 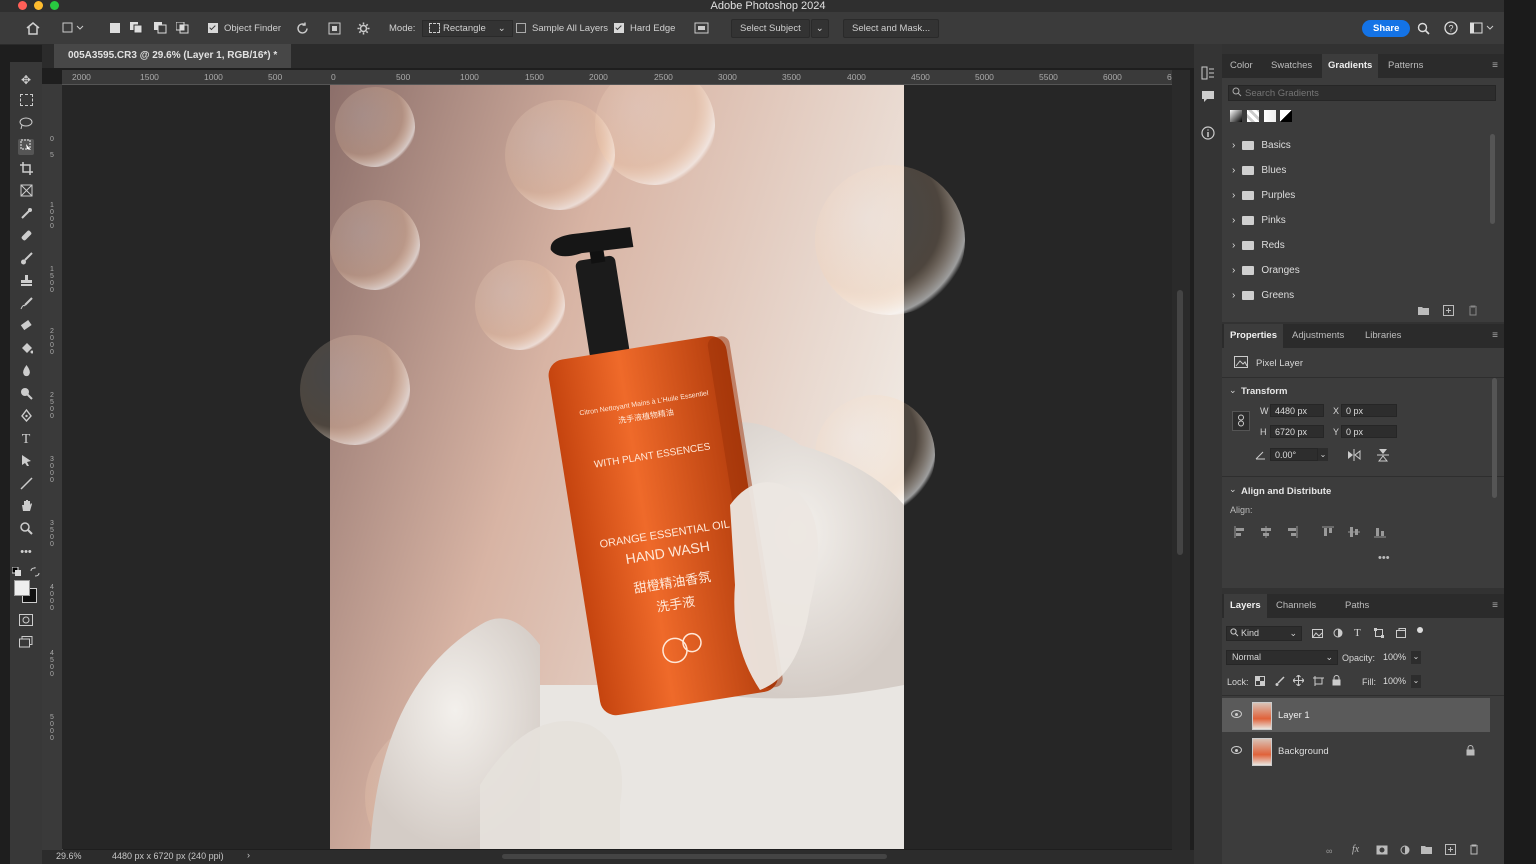 What do you see at coordinates (1369, 410) in the screenshot?
I see `x-field: 0 px` at bounding box center [1369, 410].